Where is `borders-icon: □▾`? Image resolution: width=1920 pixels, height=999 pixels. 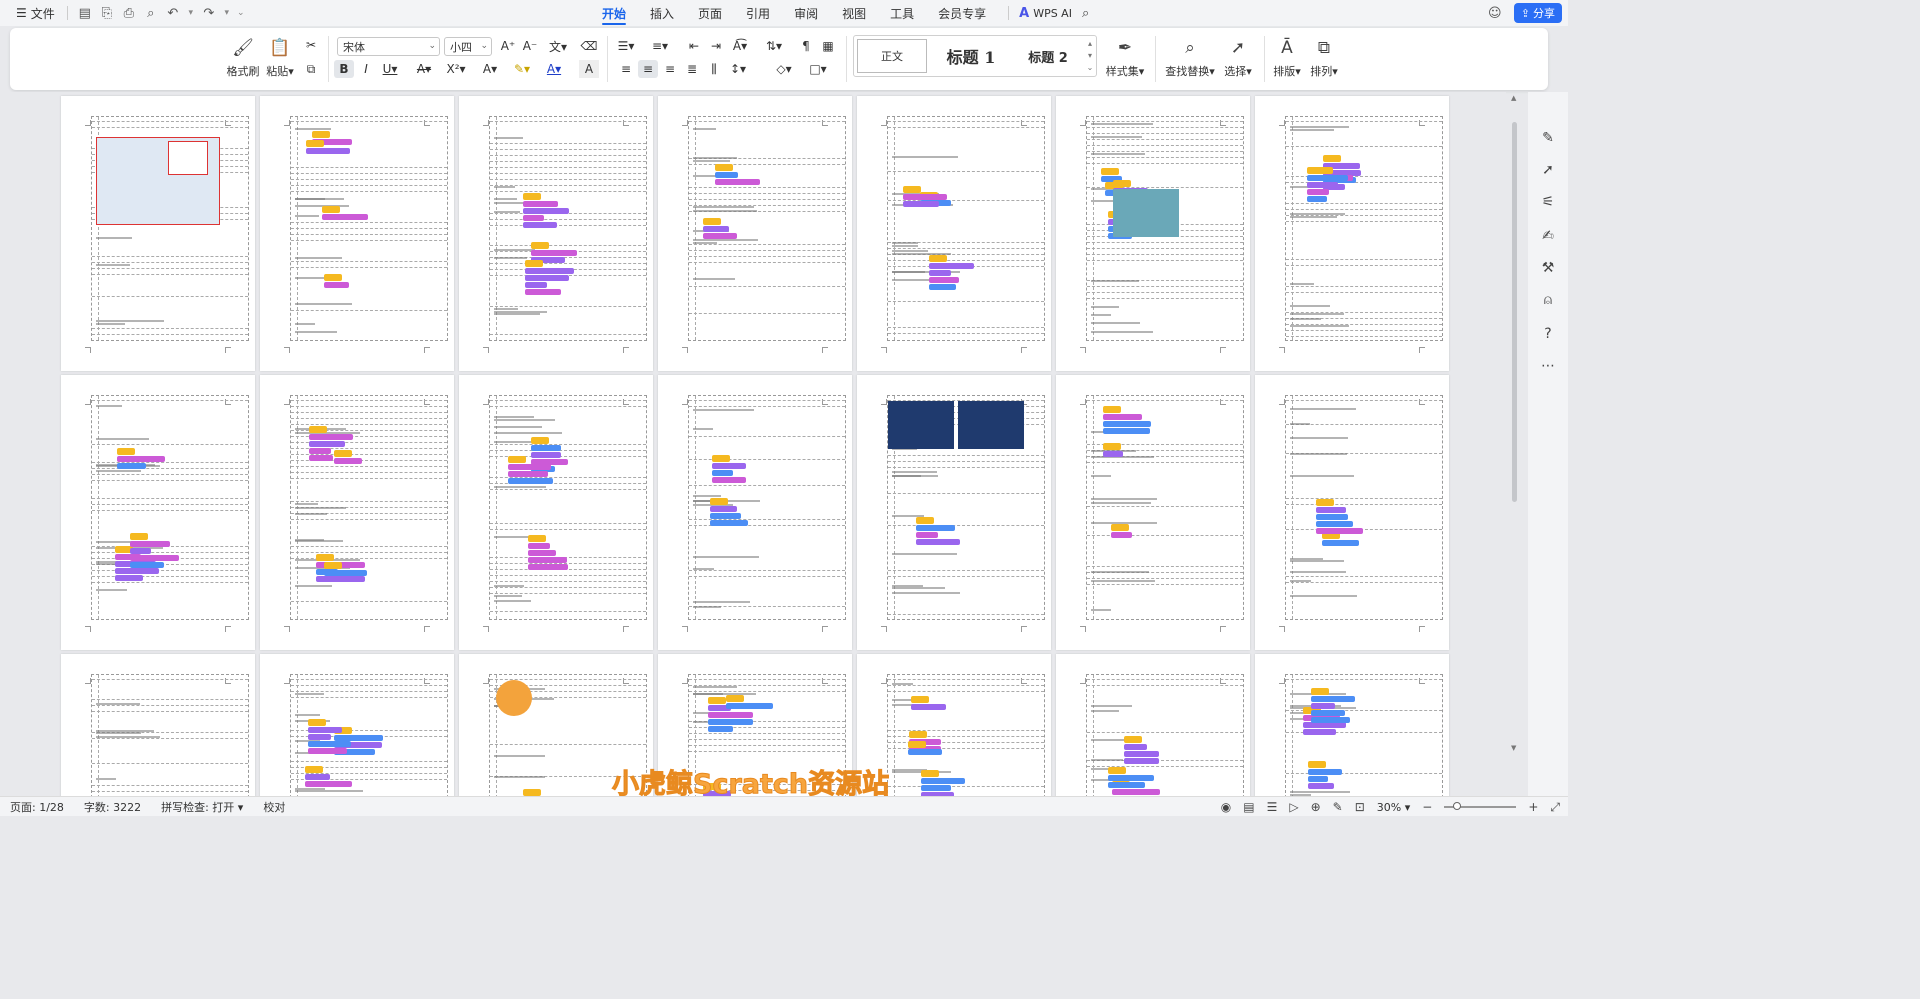 borders-icon: □▾ is located at coordinates (818, 69).